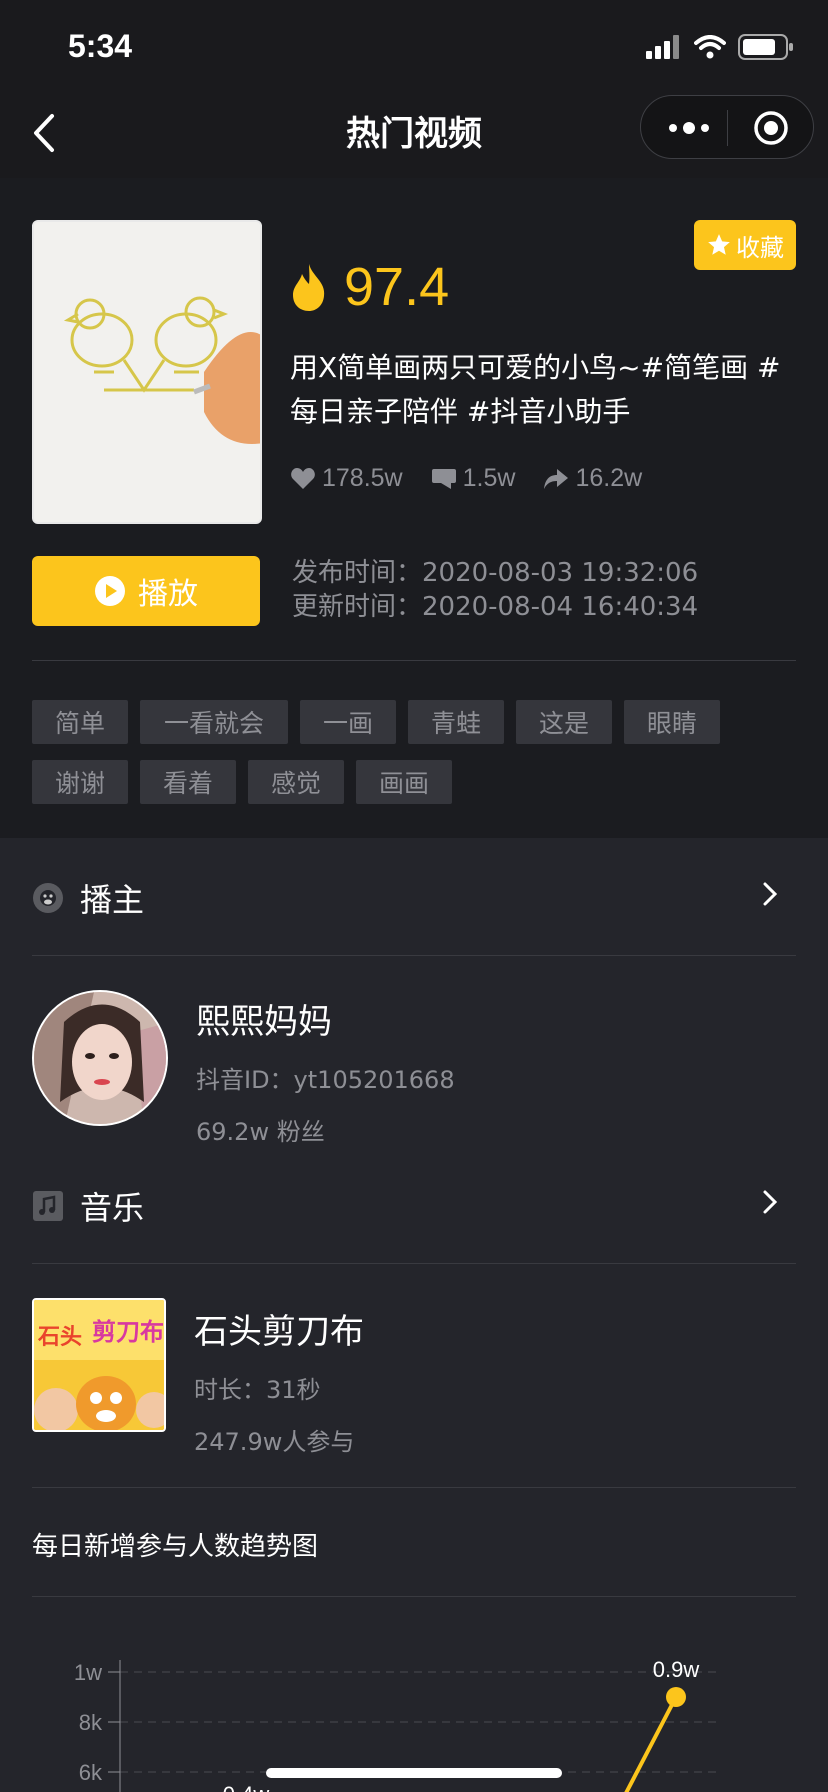  What do you see at coordinates (672, 722) in the screenshot?
I see `tag: 眼睛` at bounding box center [672, 722].